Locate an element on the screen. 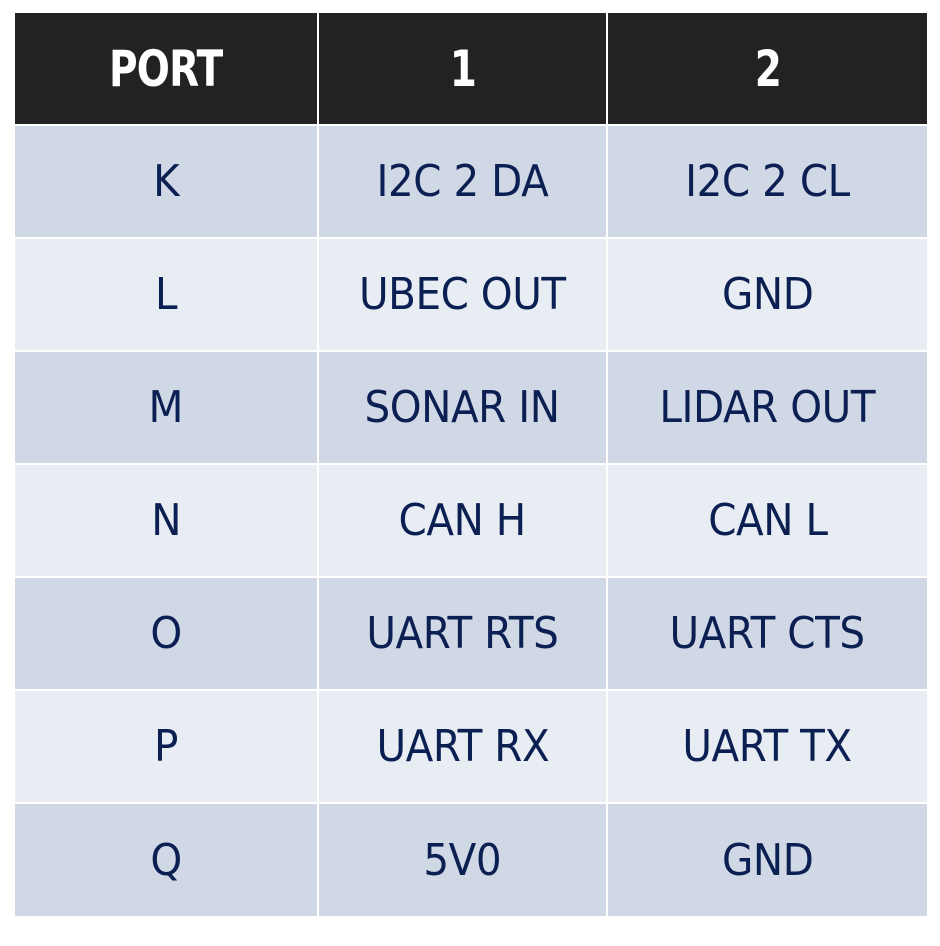 Image resolution: width=940 pixels, height=946 pixels. pin-2-cell: I2C 2 CL is located at coordinates (767, 181).